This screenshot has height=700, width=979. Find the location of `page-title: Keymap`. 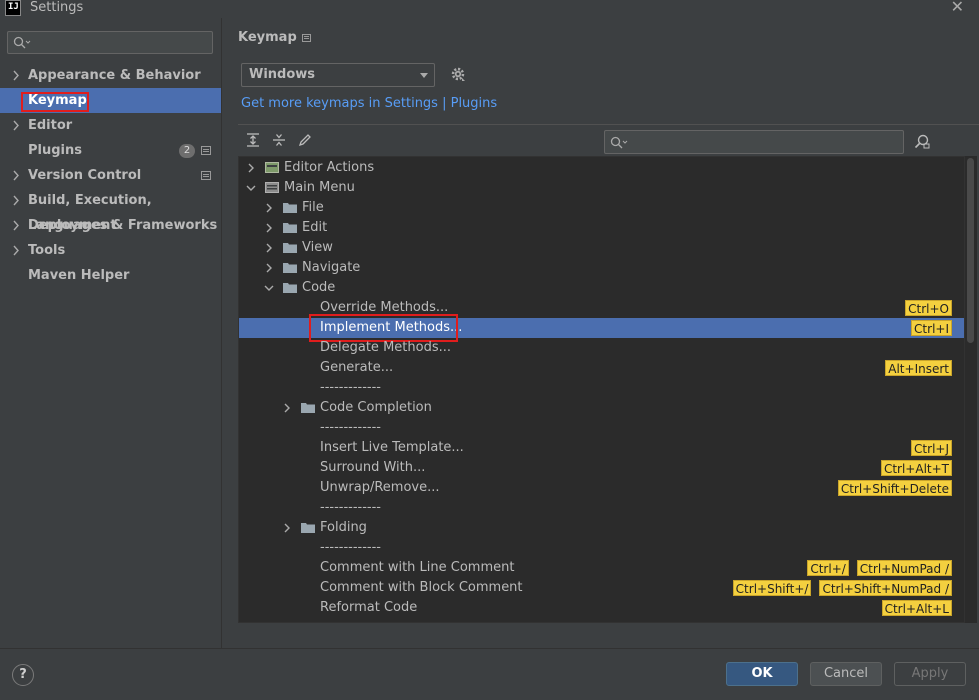

page-title: Keymap is located at coordinates (267, 37).